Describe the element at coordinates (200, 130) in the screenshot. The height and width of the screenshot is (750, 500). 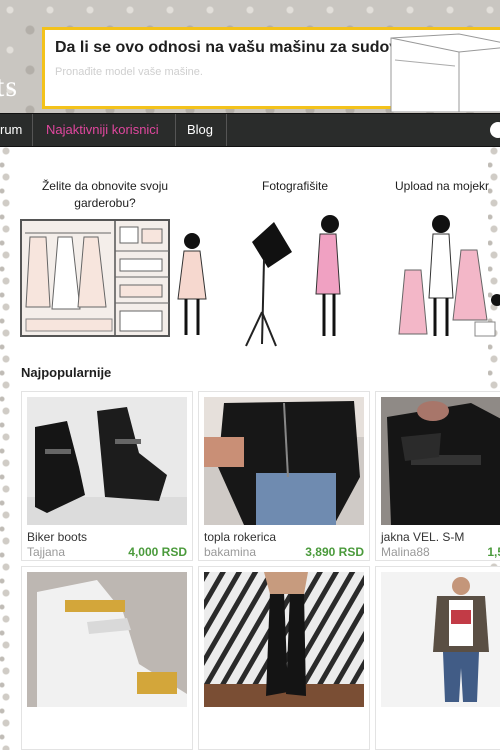
I see `nav-item-blog: Blog` at that location.